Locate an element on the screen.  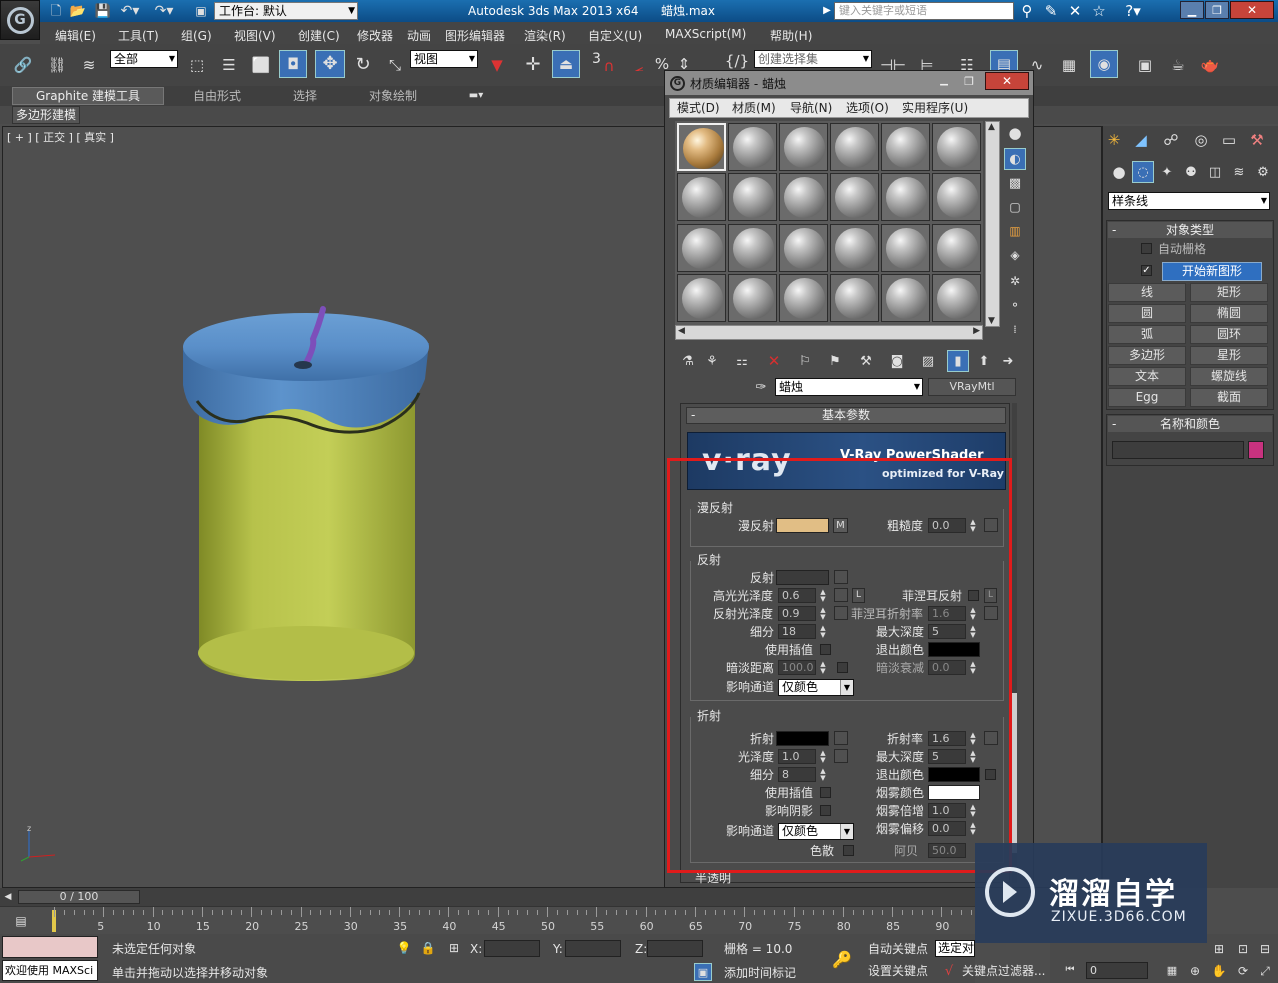
material-editor-icon: ◉ is located at coordinates (1104, 64).